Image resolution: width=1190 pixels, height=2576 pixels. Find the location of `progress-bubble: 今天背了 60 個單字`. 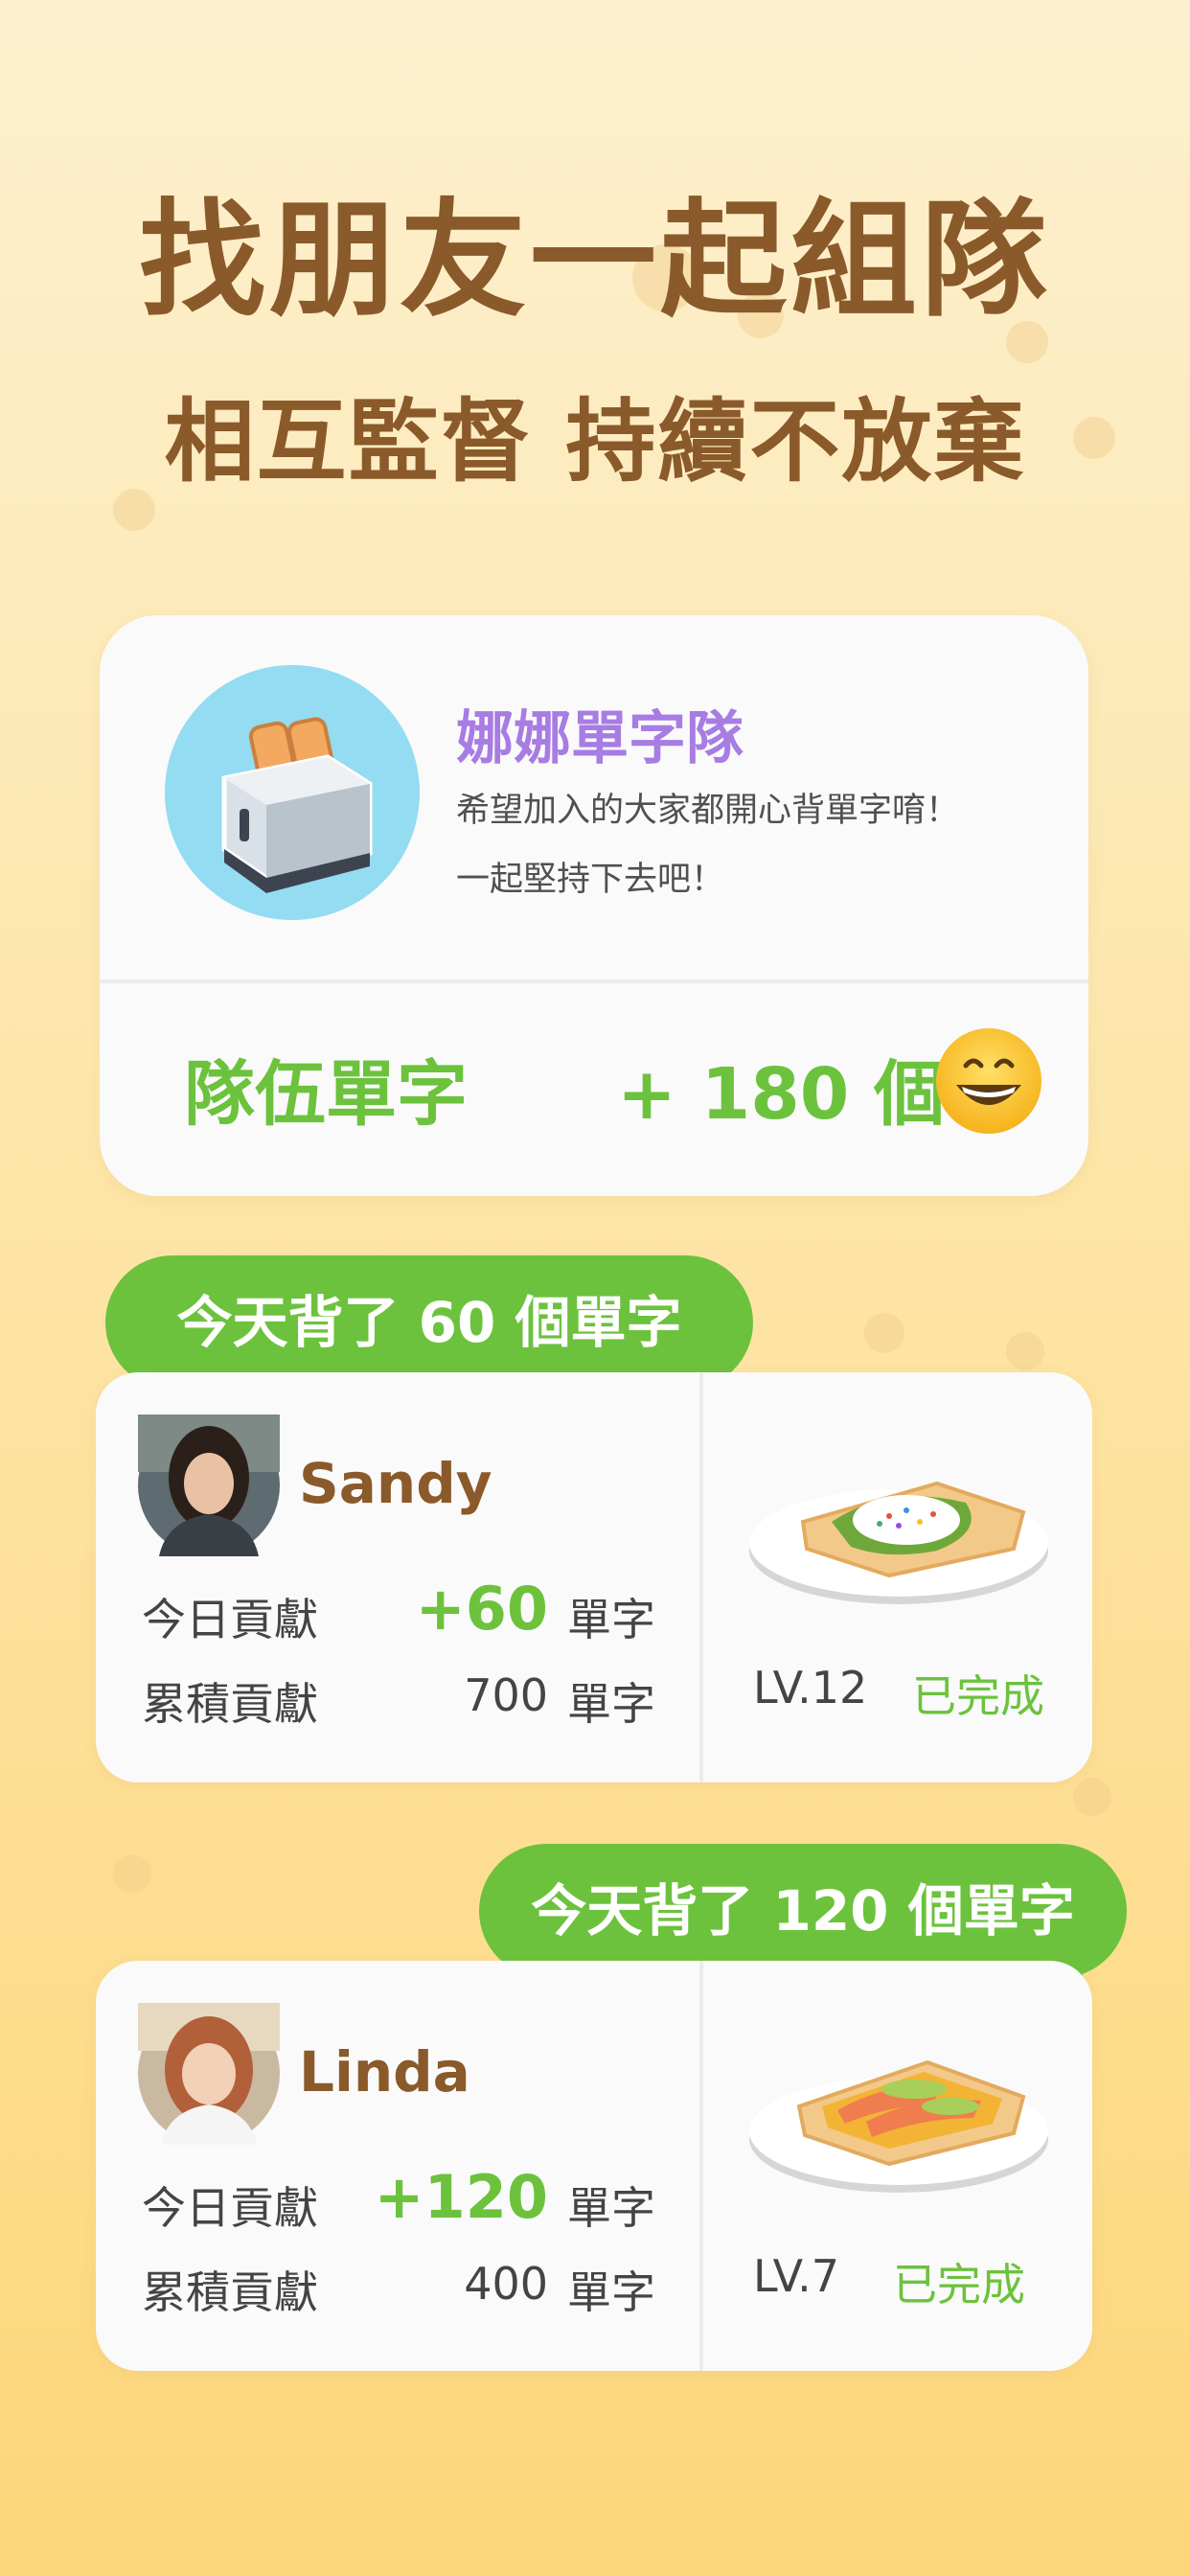

progress-bubble: 今天背了 60 個單字 is located at coordinates (429, 1322).